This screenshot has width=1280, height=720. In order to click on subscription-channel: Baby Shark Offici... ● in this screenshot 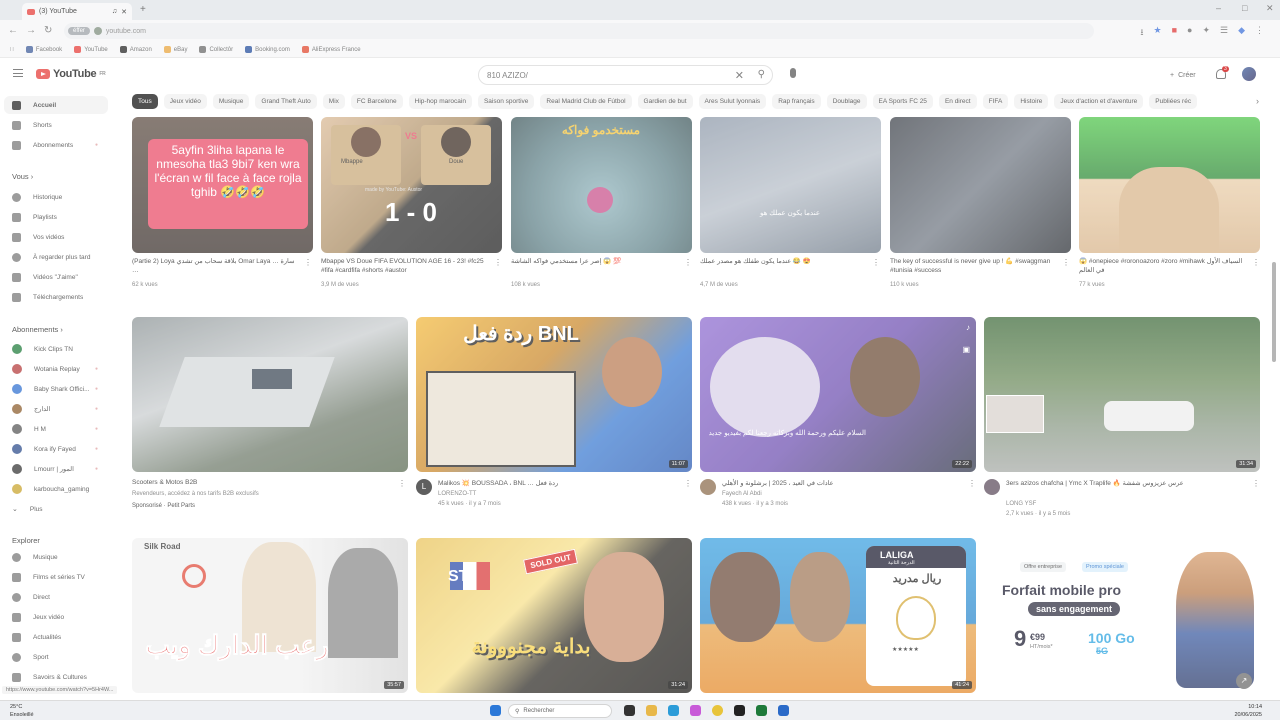, I will do `click(56, 389)`.